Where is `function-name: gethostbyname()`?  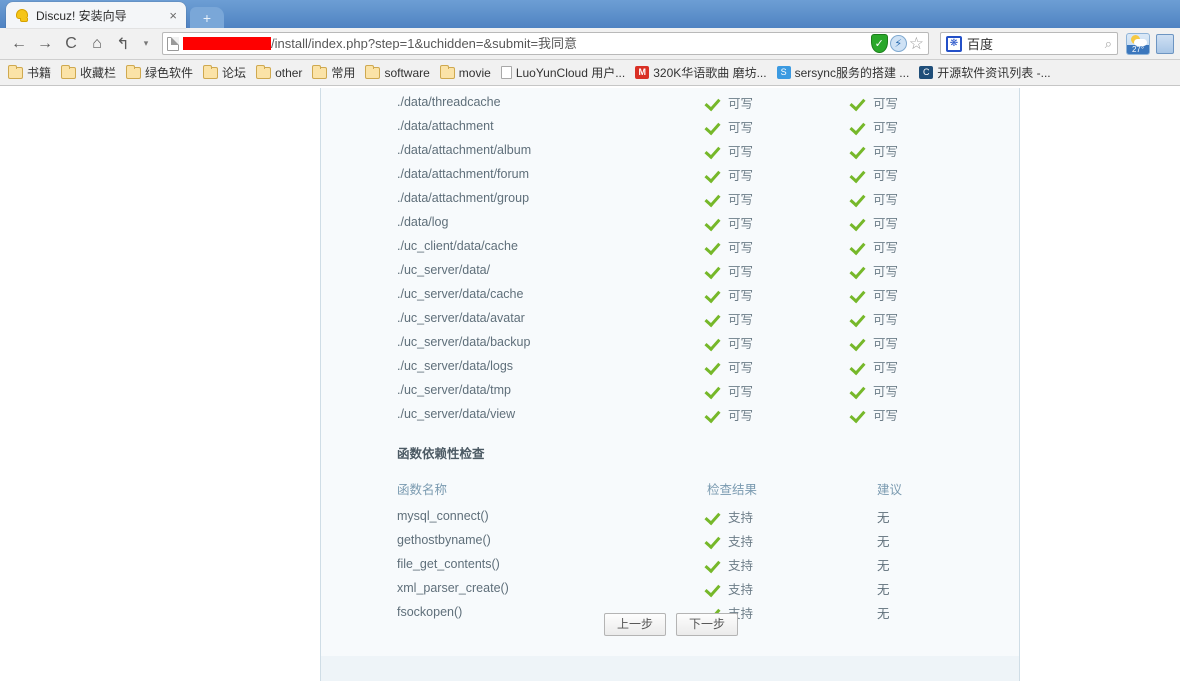 function-name: gethostbyname() is located at coordinates (444, 540).